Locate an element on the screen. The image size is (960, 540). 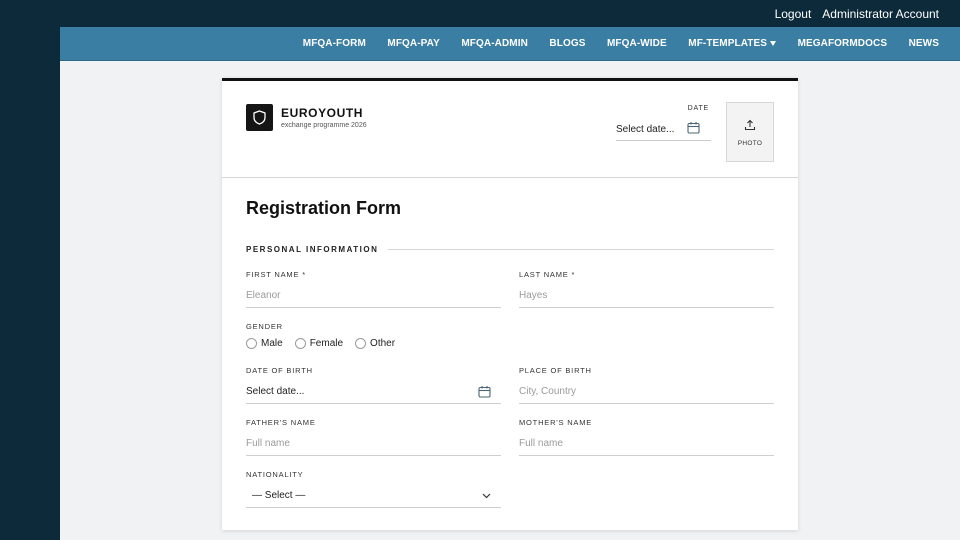
nationality-field: NATIONALITY — Select — is located at coordinates (373, 489).